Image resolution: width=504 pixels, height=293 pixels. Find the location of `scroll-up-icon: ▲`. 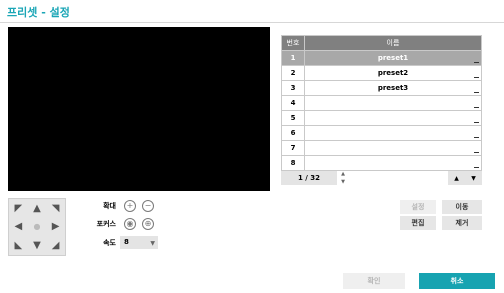

scroll-up-icon: ▲ is located at coordinates (456, 178).